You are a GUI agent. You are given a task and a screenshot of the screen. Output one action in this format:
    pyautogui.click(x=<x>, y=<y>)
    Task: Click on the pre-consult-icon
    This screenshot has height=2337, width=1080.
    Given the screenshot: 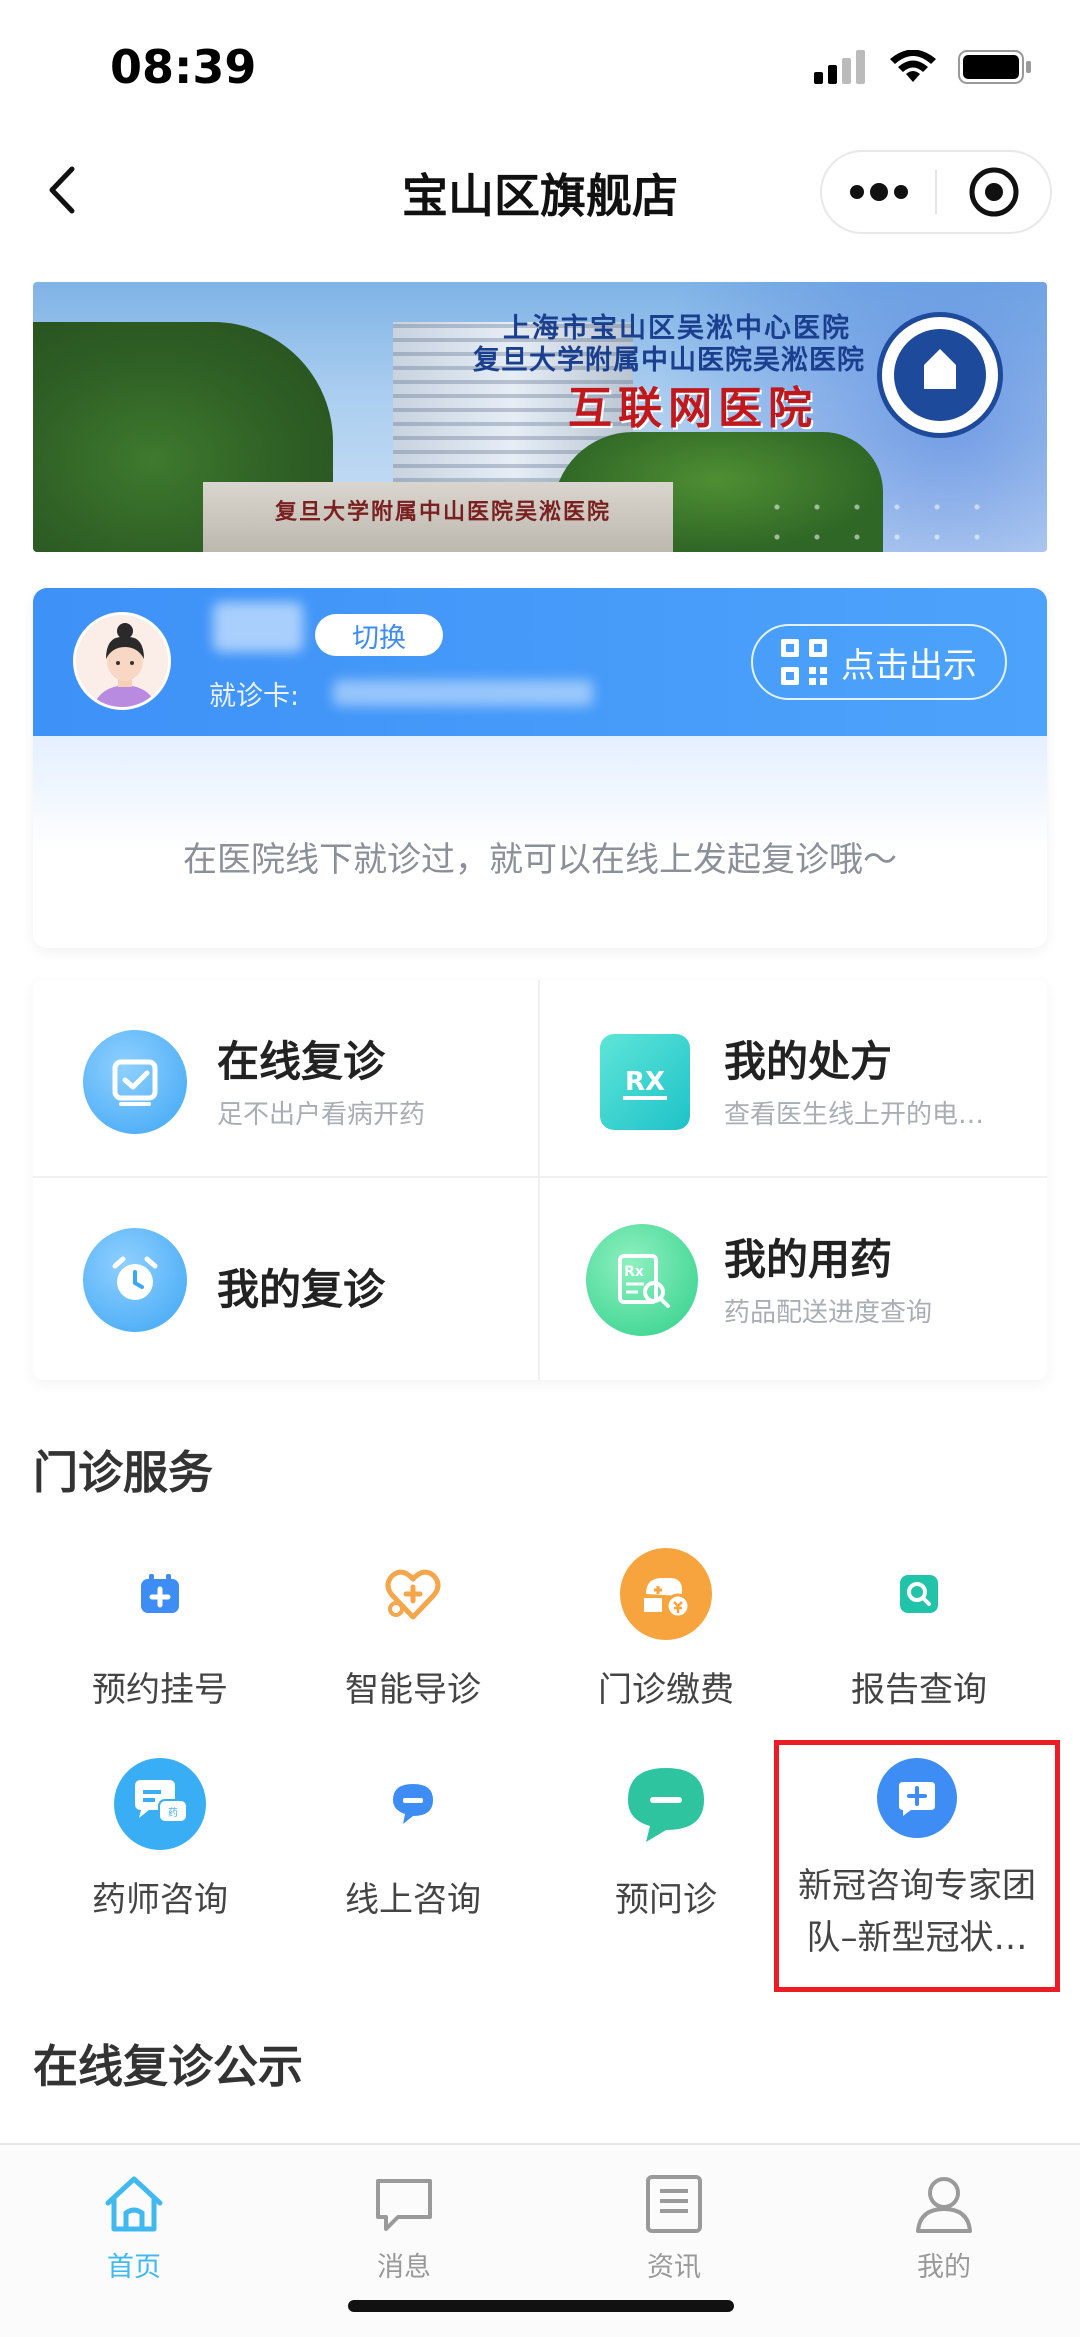 What is the action you would take?
    pyautogui.click(x=666, y=1804)
    